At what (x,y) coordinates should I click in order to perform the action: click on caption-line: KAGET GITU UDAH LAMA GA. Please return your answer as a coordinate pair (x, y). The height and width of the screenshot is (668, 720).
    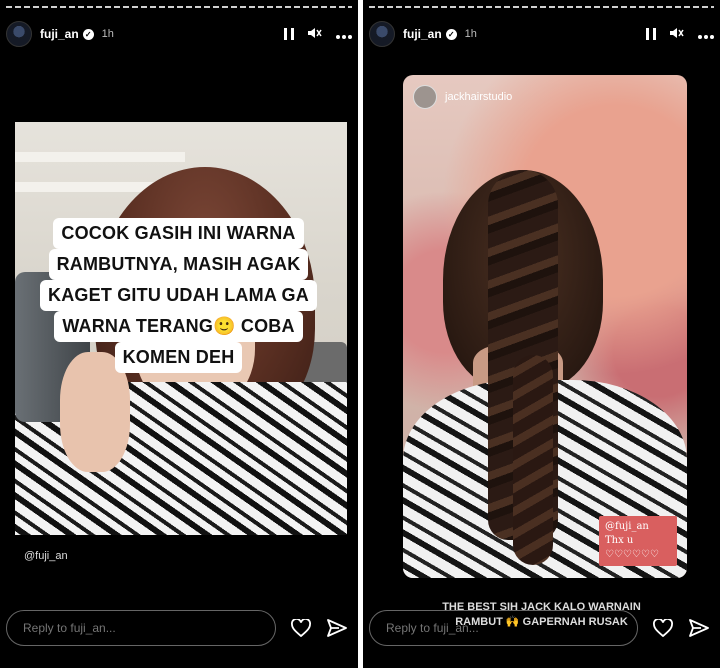
    Looking at the image, I should click on (178, 295).